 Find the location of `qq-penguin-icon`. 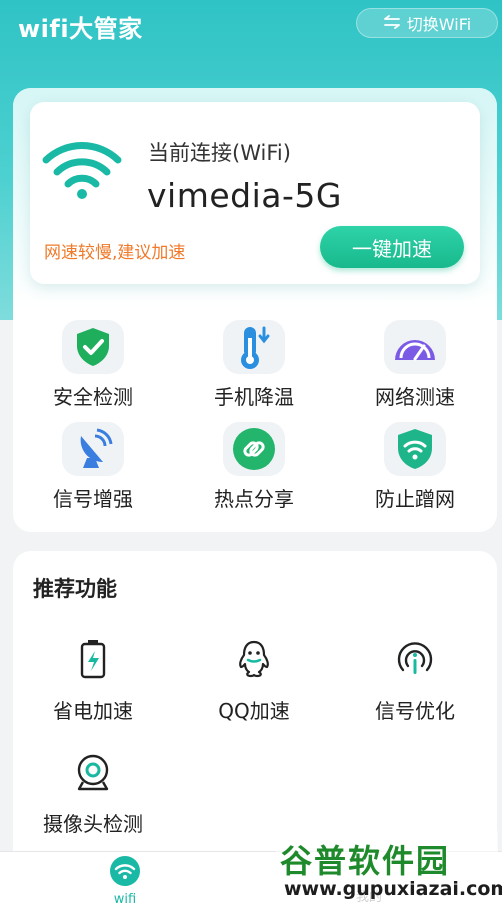

qq-penguin-icon is located at coordinates (254, 659).